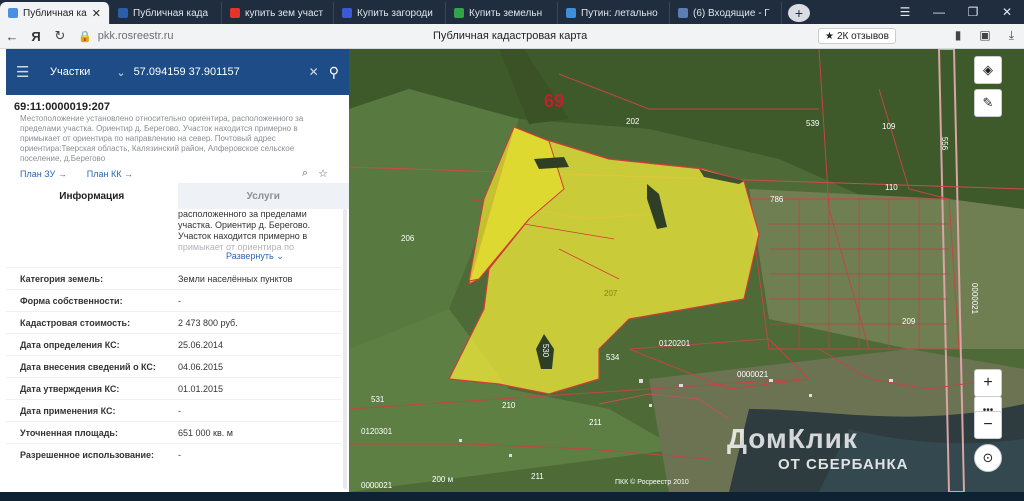 The width and height of the screenshot is (1024, 501). Describe the element at coordinates (31, 72) in the screenshot. I see `menu-icon: ☰` at that location.